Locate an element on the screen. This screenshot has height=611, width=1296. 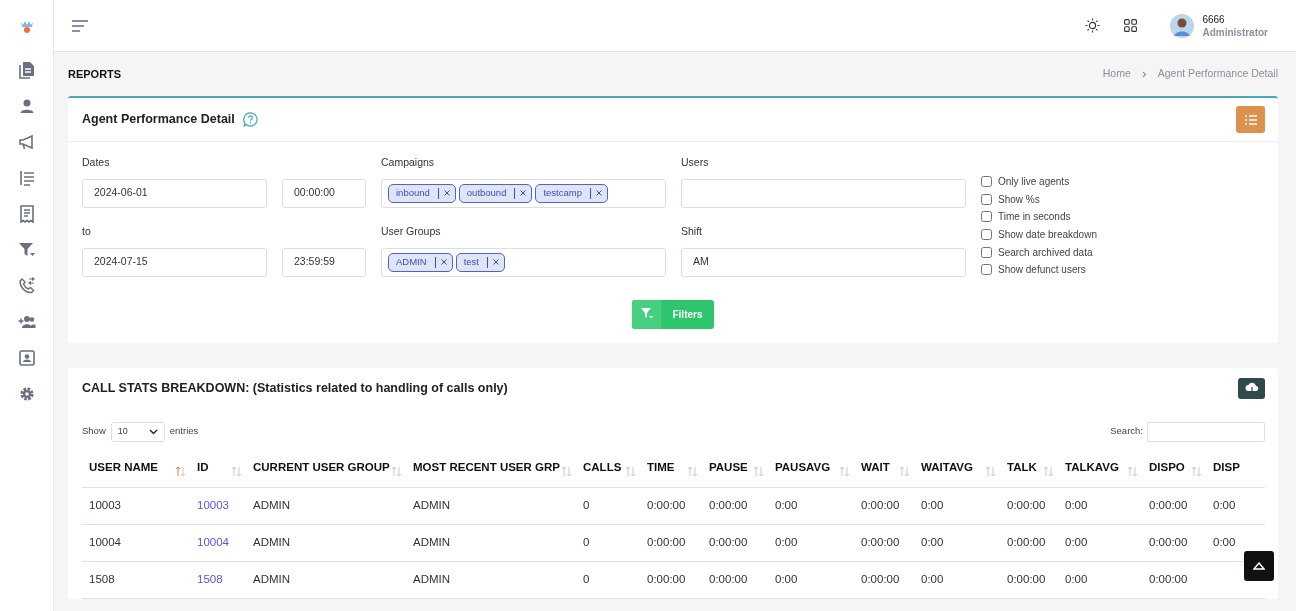
column-header: ID is located at coordinates (203, 468).